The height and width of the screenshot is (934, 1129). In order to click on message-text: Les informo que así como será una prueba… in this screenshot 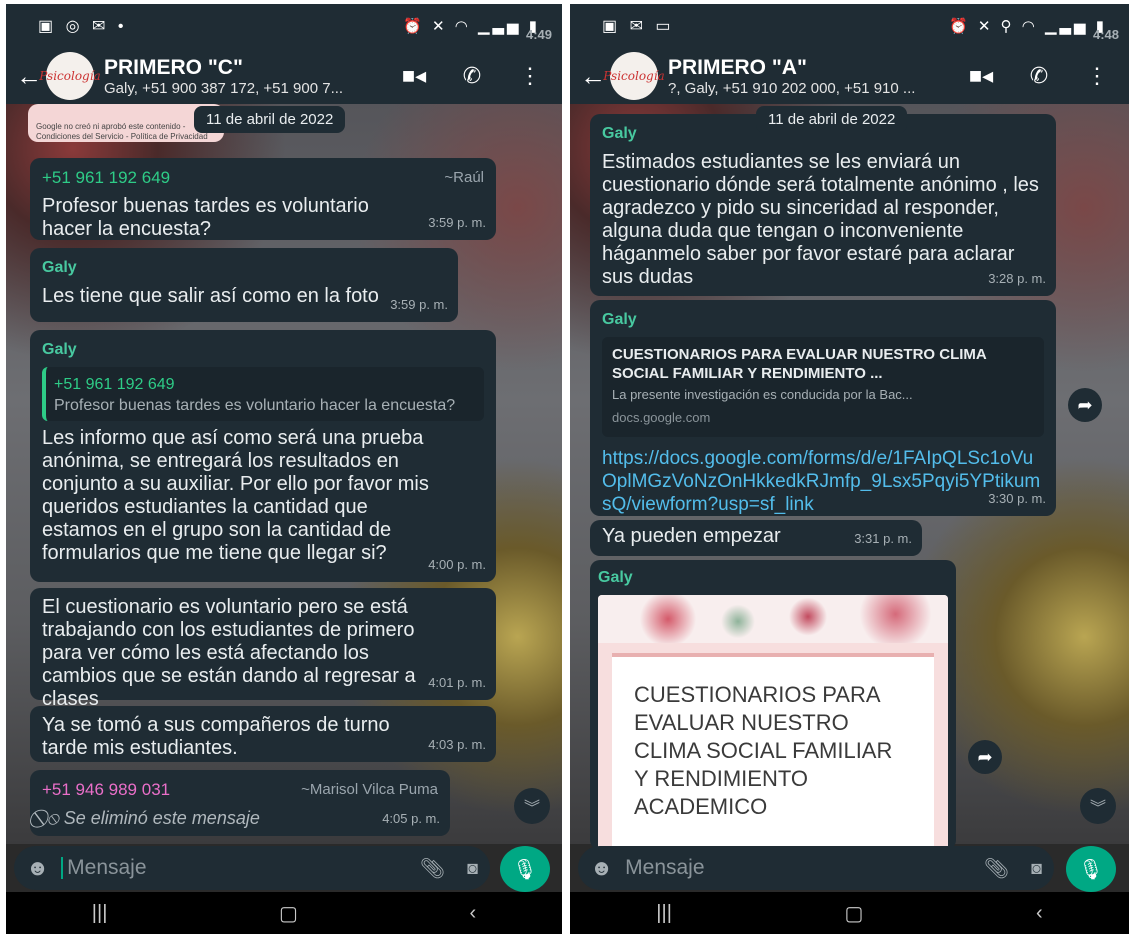, I will do `click(235, 495)`.